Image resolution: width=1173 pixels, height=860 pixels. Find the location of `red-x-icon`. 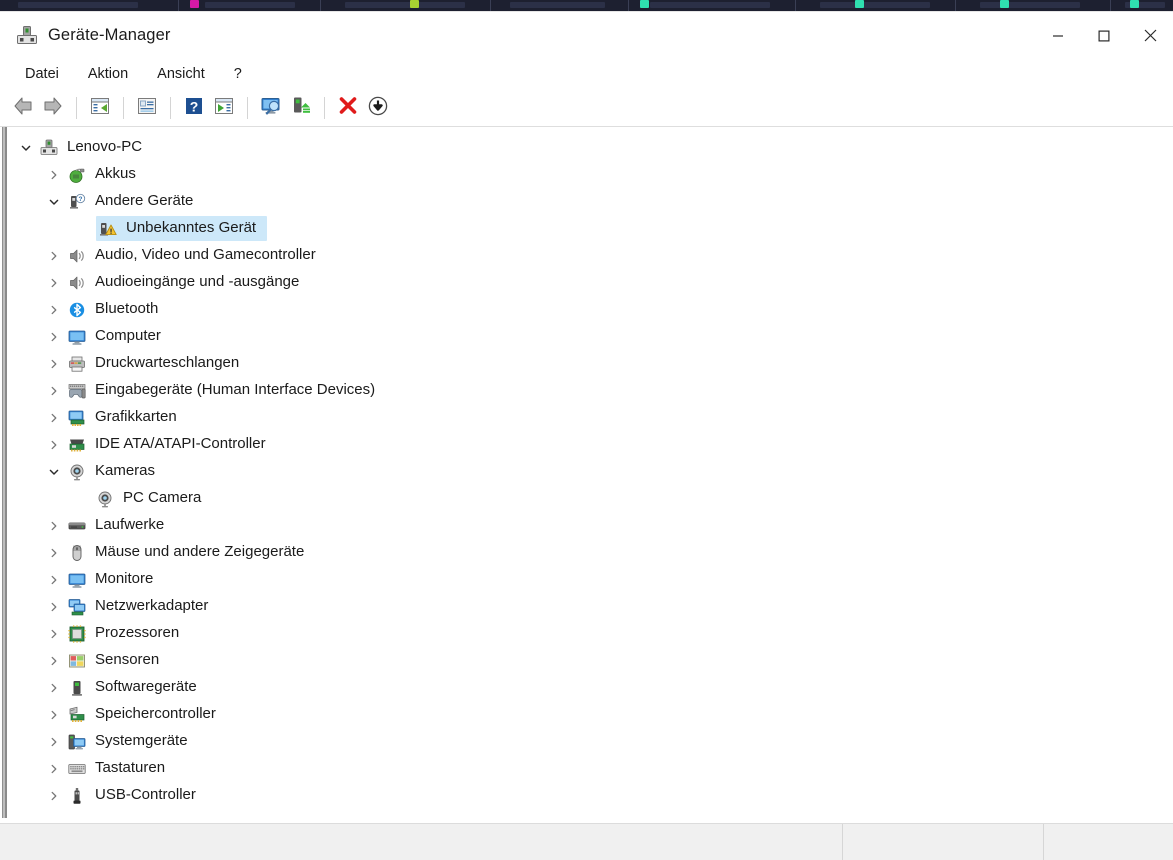

red-x-icon is located at coordinates (348, 108).